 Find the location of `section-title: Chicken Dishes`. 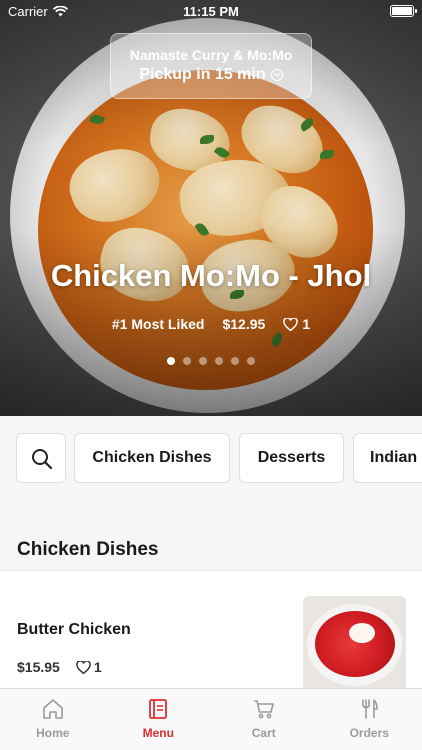

section-title: Chicken Dishes is located at coordinates (88, 549).